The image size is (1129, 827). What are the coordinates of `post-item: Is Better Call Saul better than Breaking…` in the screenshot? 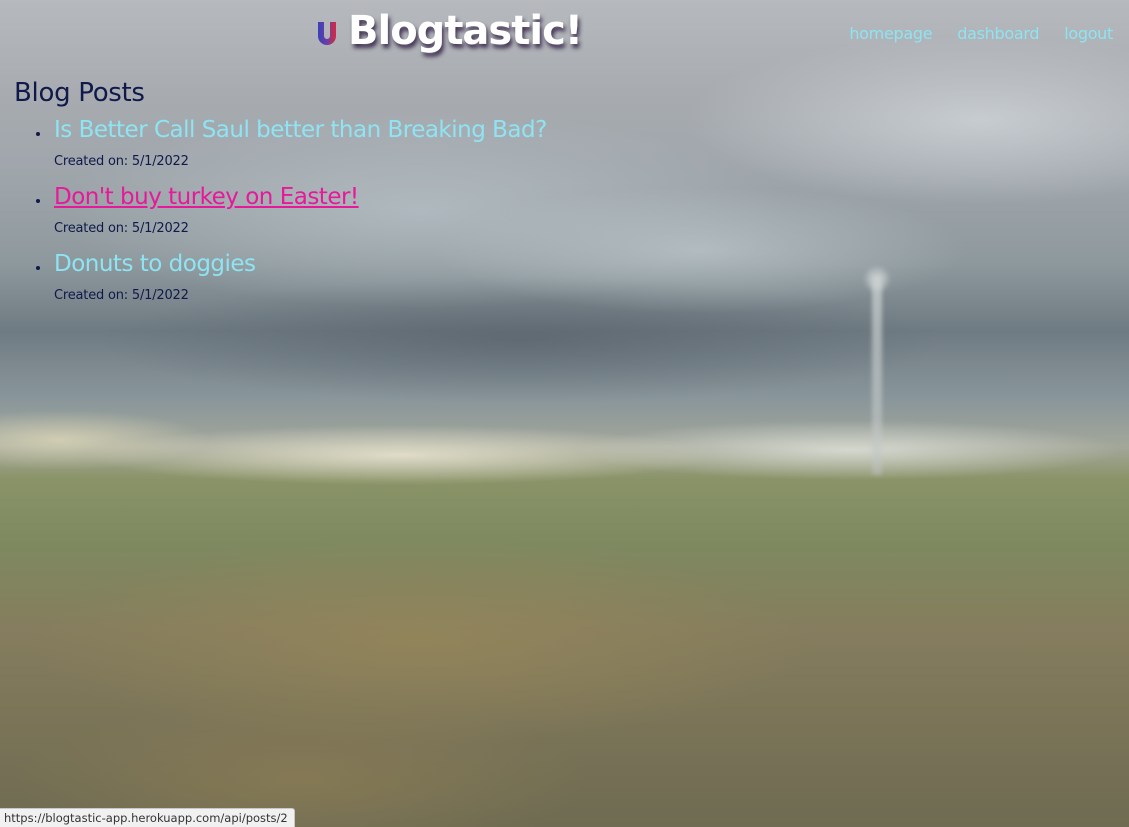 It's located at (280, 141).